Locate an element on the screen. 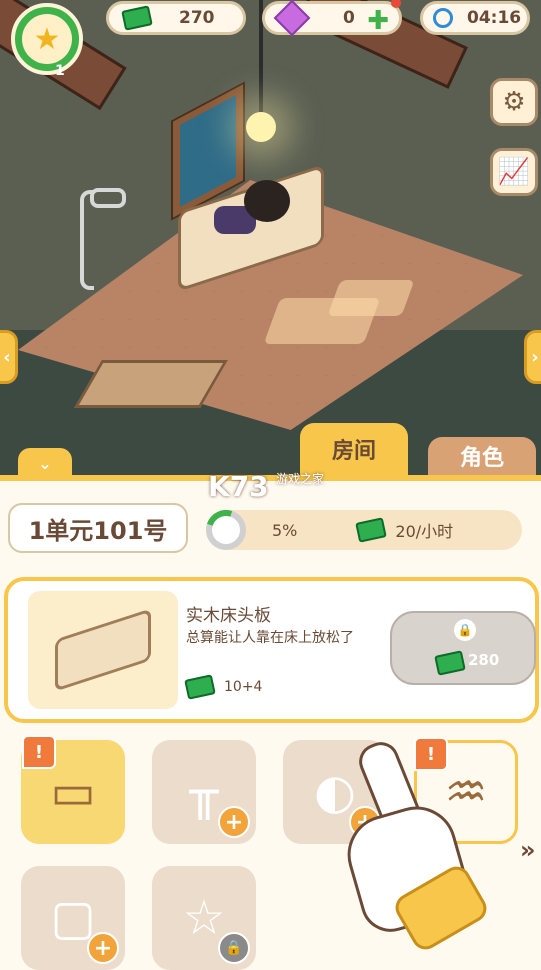  window-glass is located at coordinates (208, 151).